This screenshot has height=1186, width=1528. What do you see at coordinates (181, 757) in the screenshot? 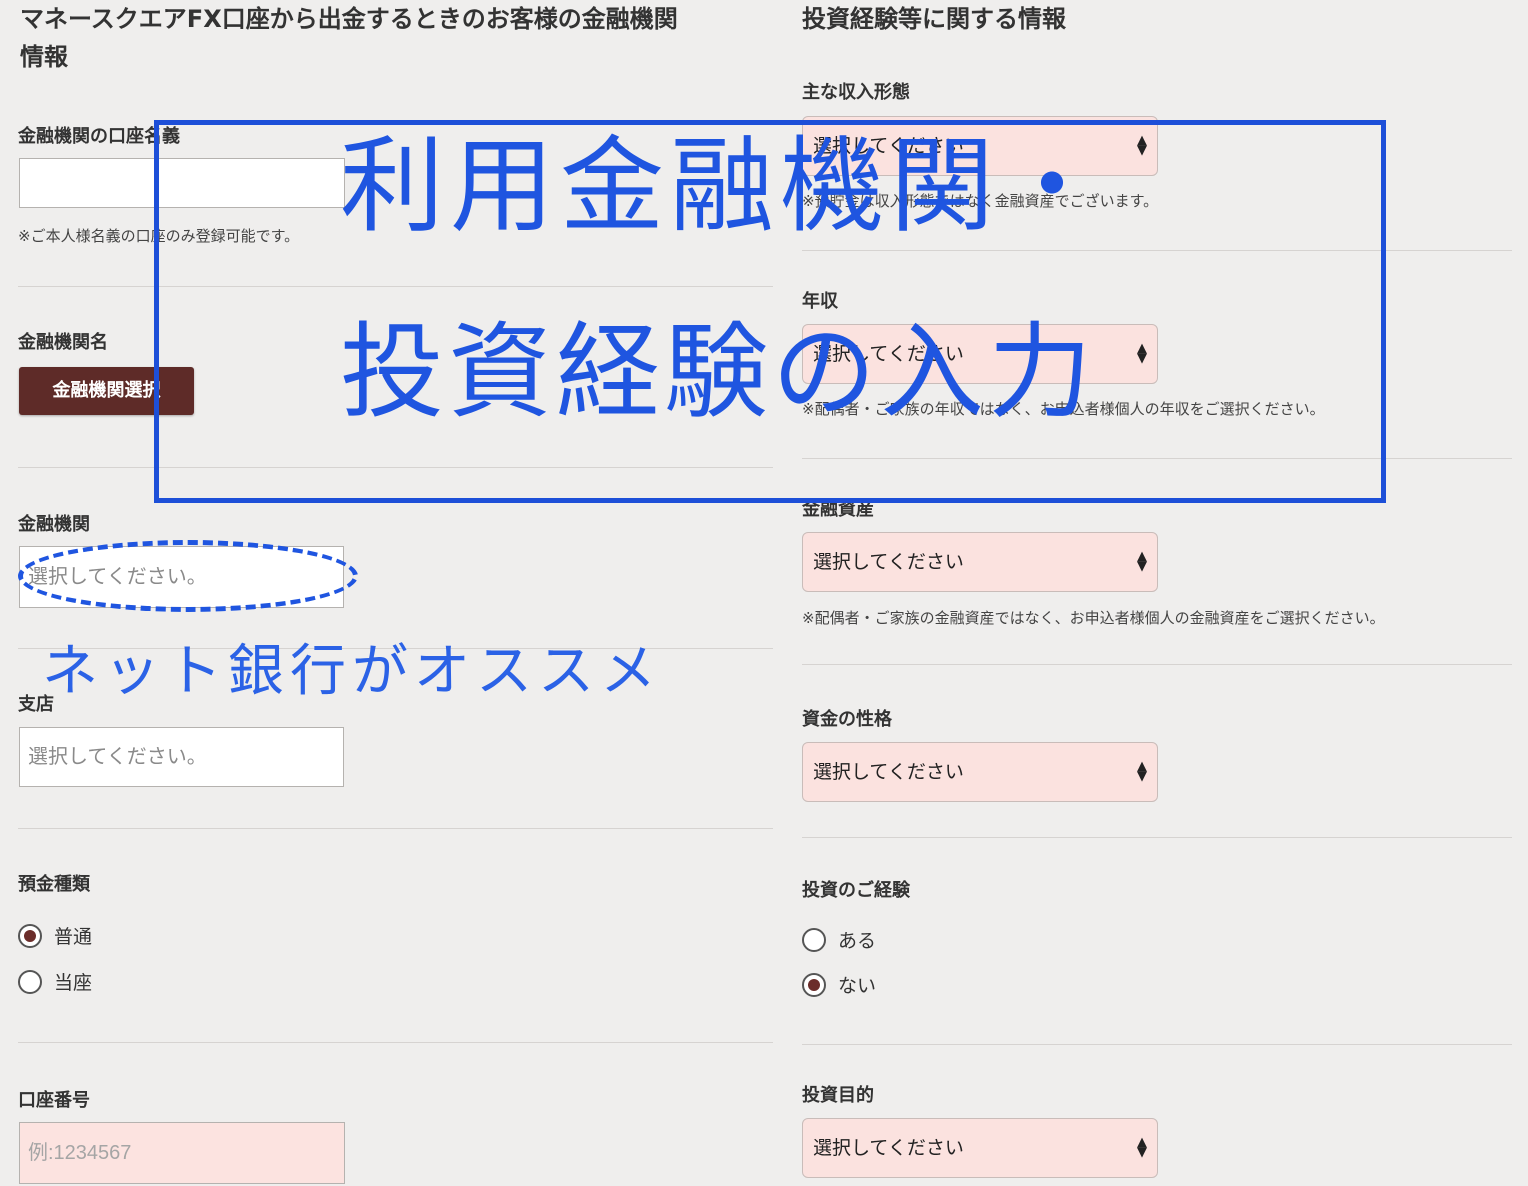
I see `branch-input` at bounding box center [181, 757].